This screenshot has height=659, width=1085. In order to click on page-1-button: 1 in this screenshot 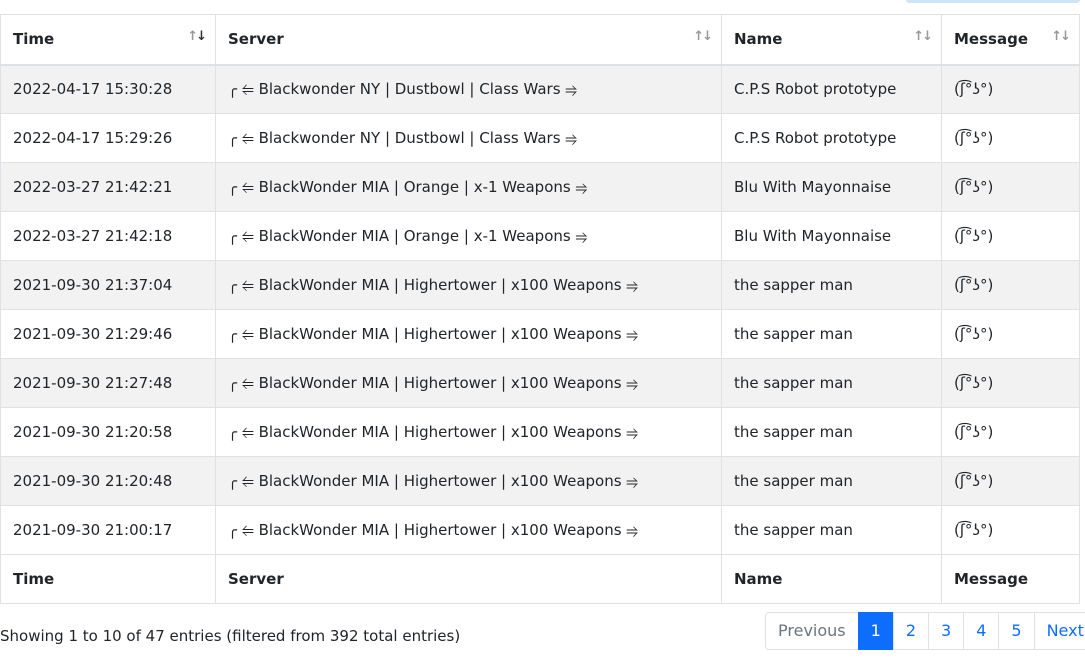, I will do `click(875, 631)`.